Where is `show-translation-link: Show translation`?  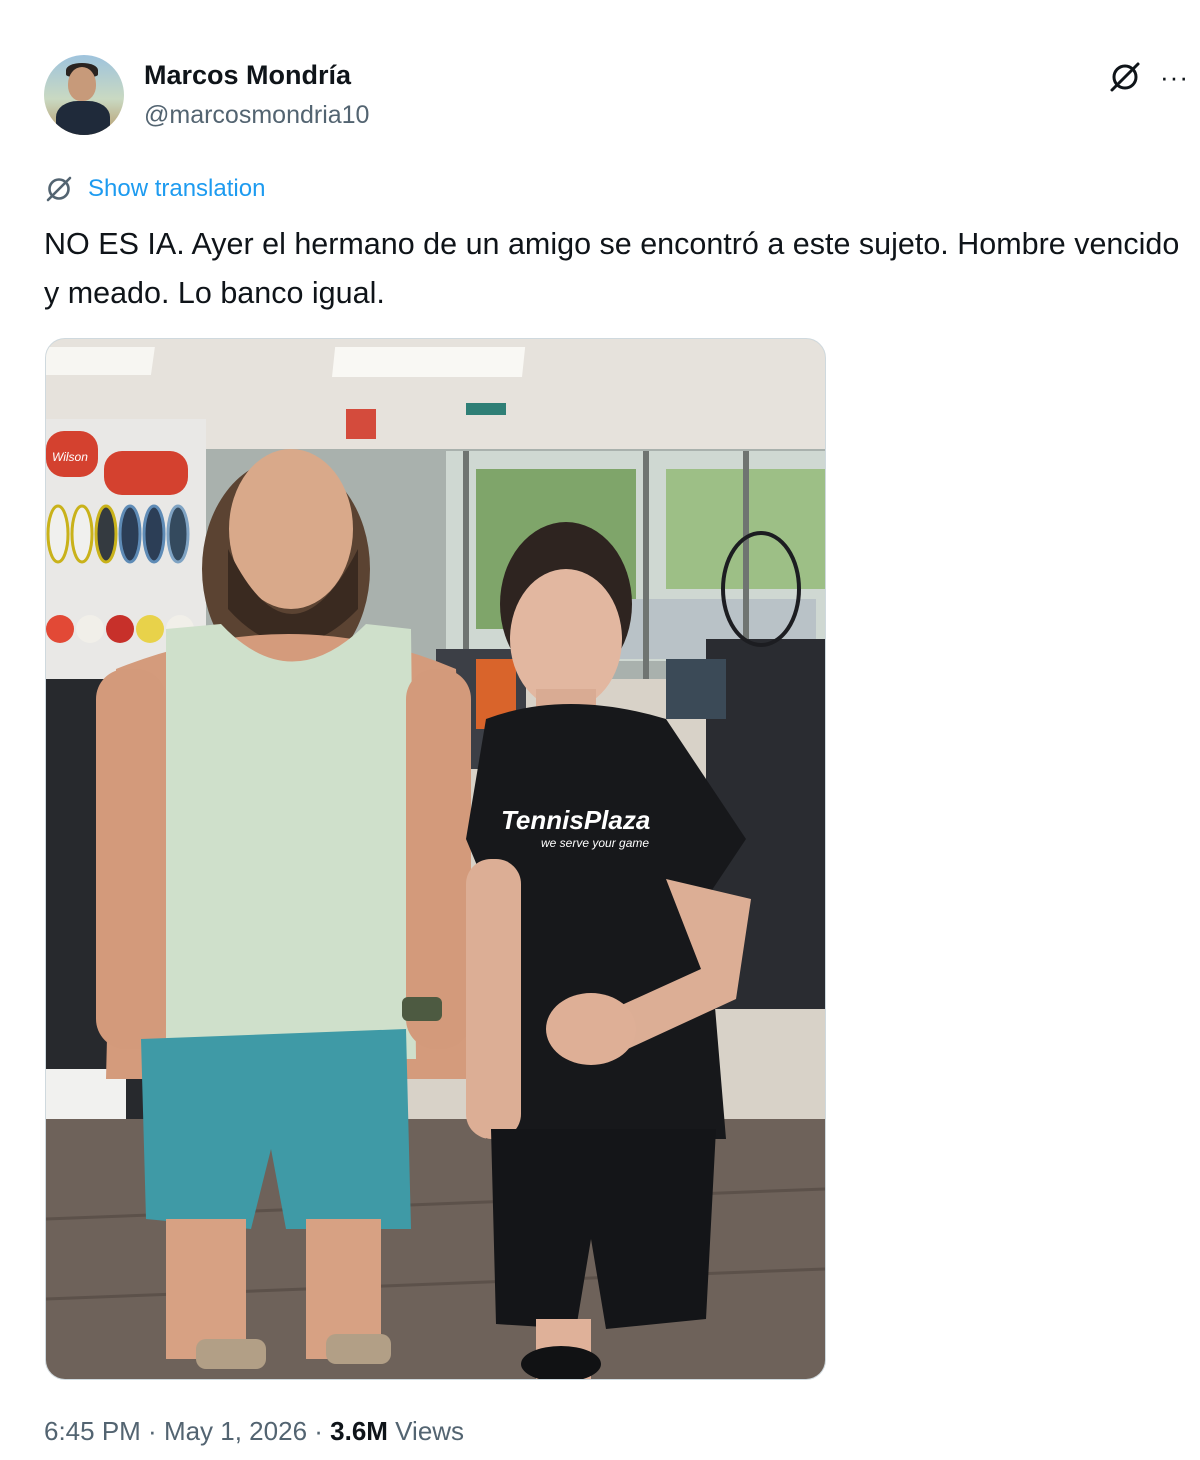 show-translation-link: Show translation is located at coordinates (176, 189).